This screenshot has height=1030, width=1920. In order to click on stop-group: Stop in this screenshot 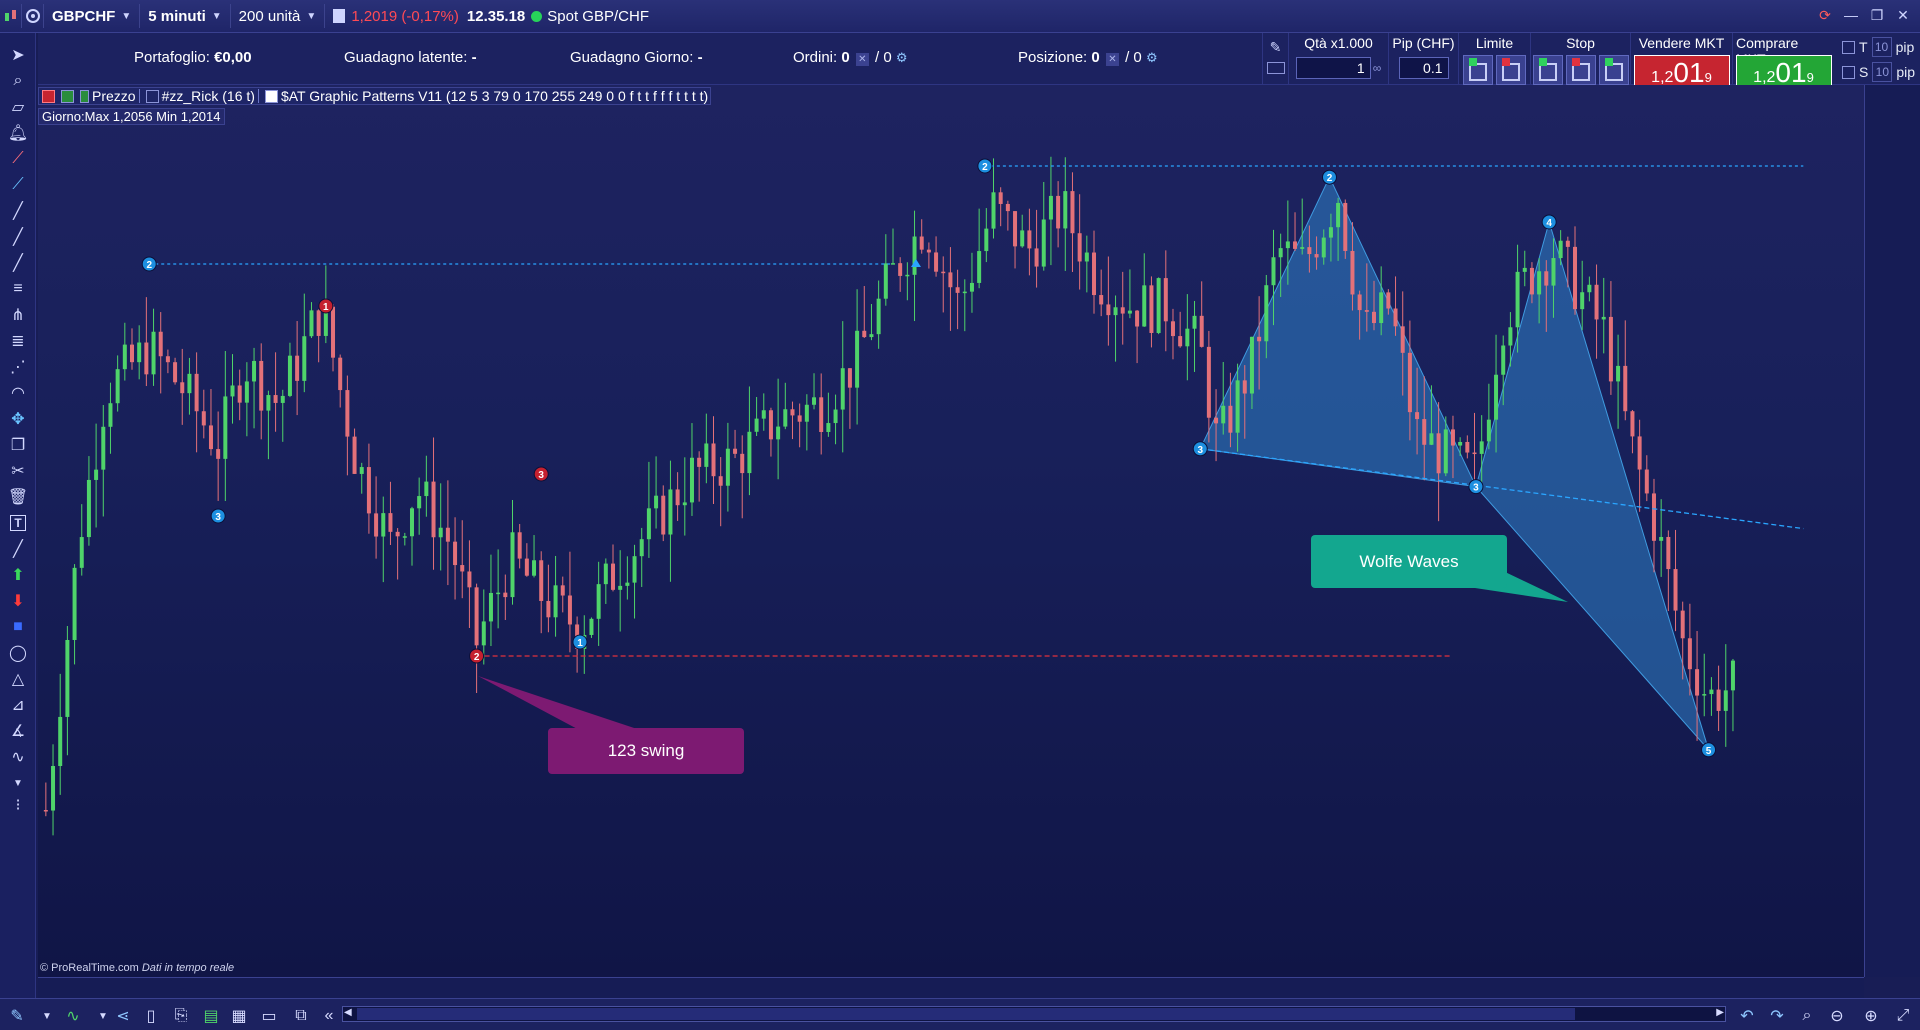, I will do `click(1580, 59)`.